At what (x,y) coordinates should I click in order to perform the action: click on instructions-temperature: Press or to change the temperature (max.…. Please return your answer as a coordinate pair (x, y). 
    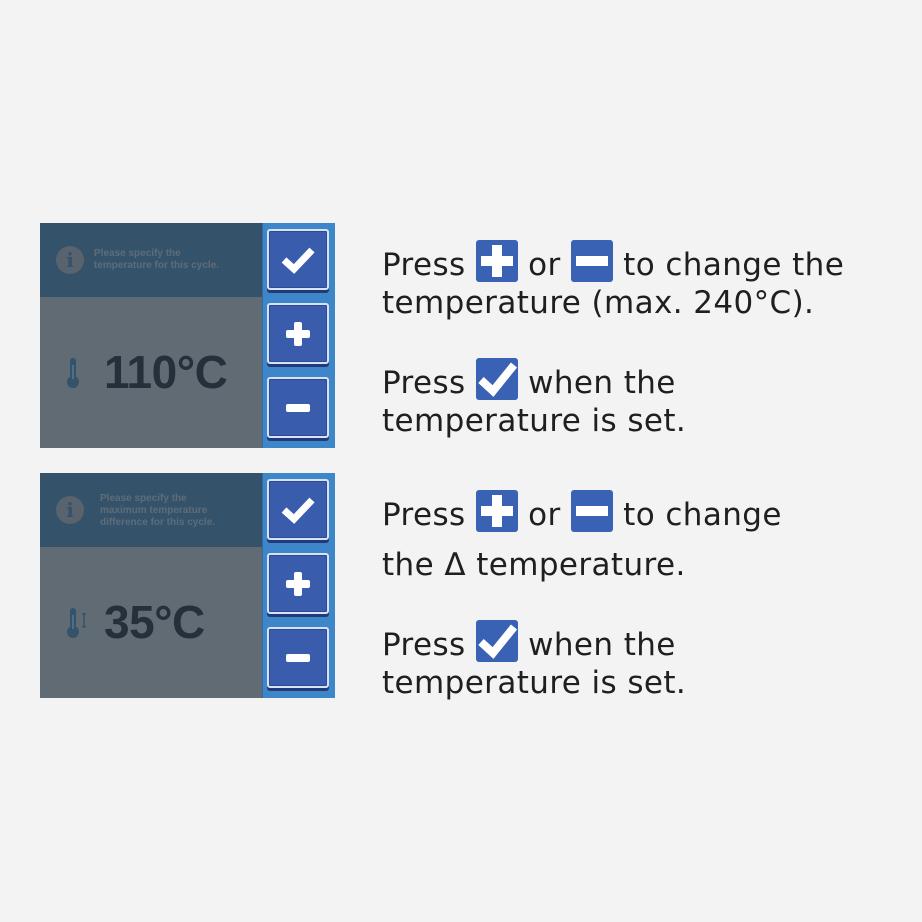
    Looking at the image, I should click on (647, 340).